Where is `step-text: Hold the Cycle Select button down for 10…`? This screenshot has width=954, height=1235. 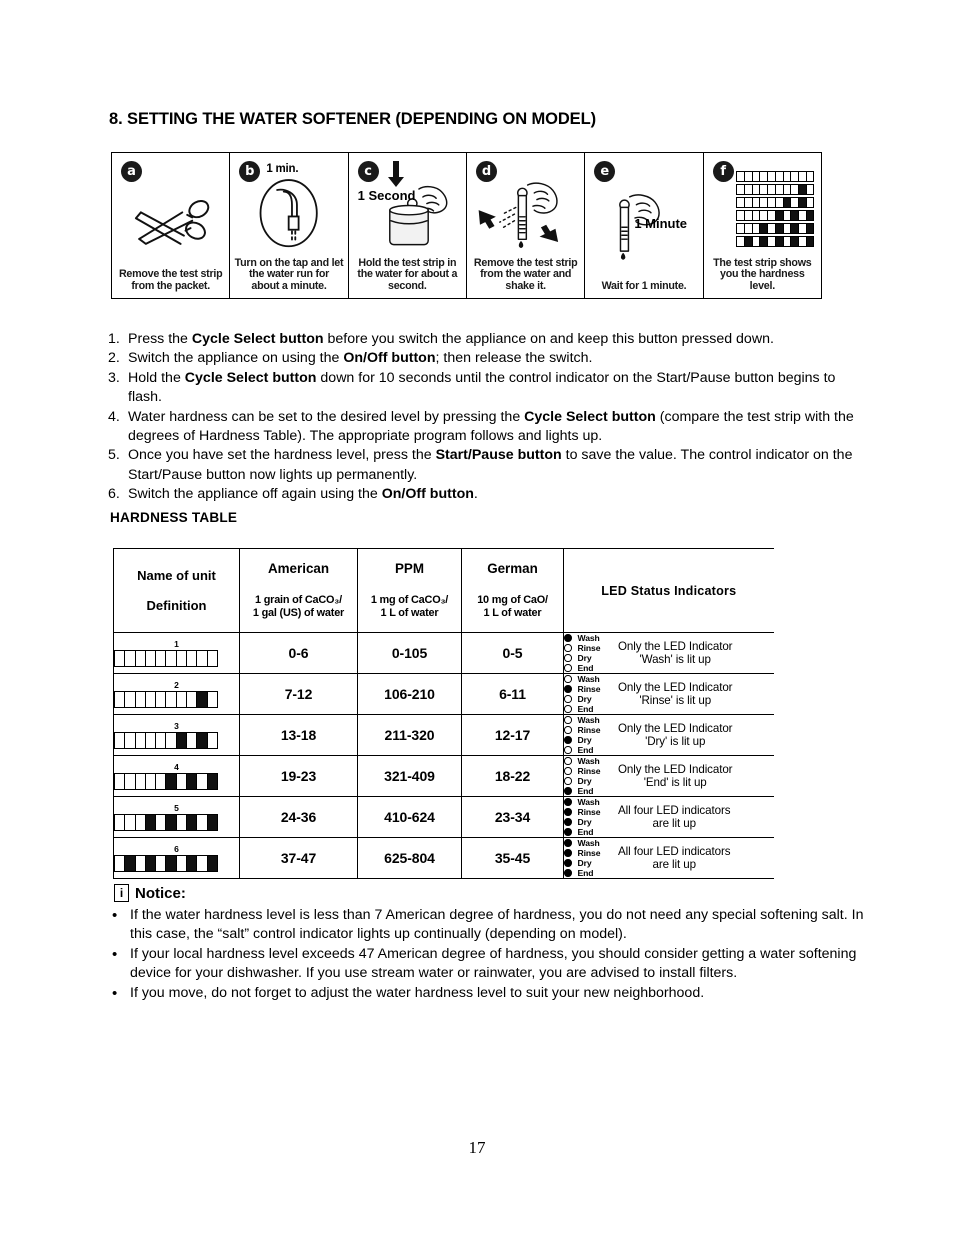
step-text: Hold the Cycle Select button down for 10… is located at coordinates (482, 387).